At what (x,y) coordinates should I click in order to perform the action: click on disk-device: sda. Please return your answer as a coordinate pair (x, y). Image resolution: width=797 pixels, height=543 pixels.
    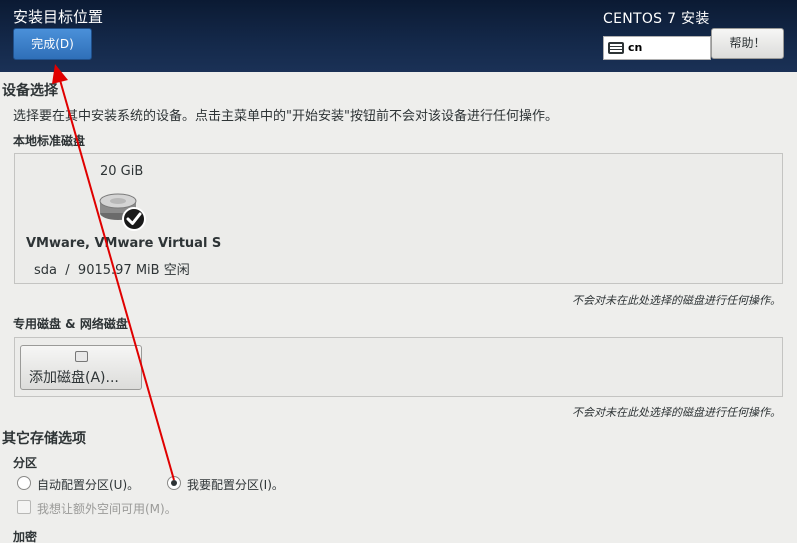
    Looking at the image, I should click on (45, 270).